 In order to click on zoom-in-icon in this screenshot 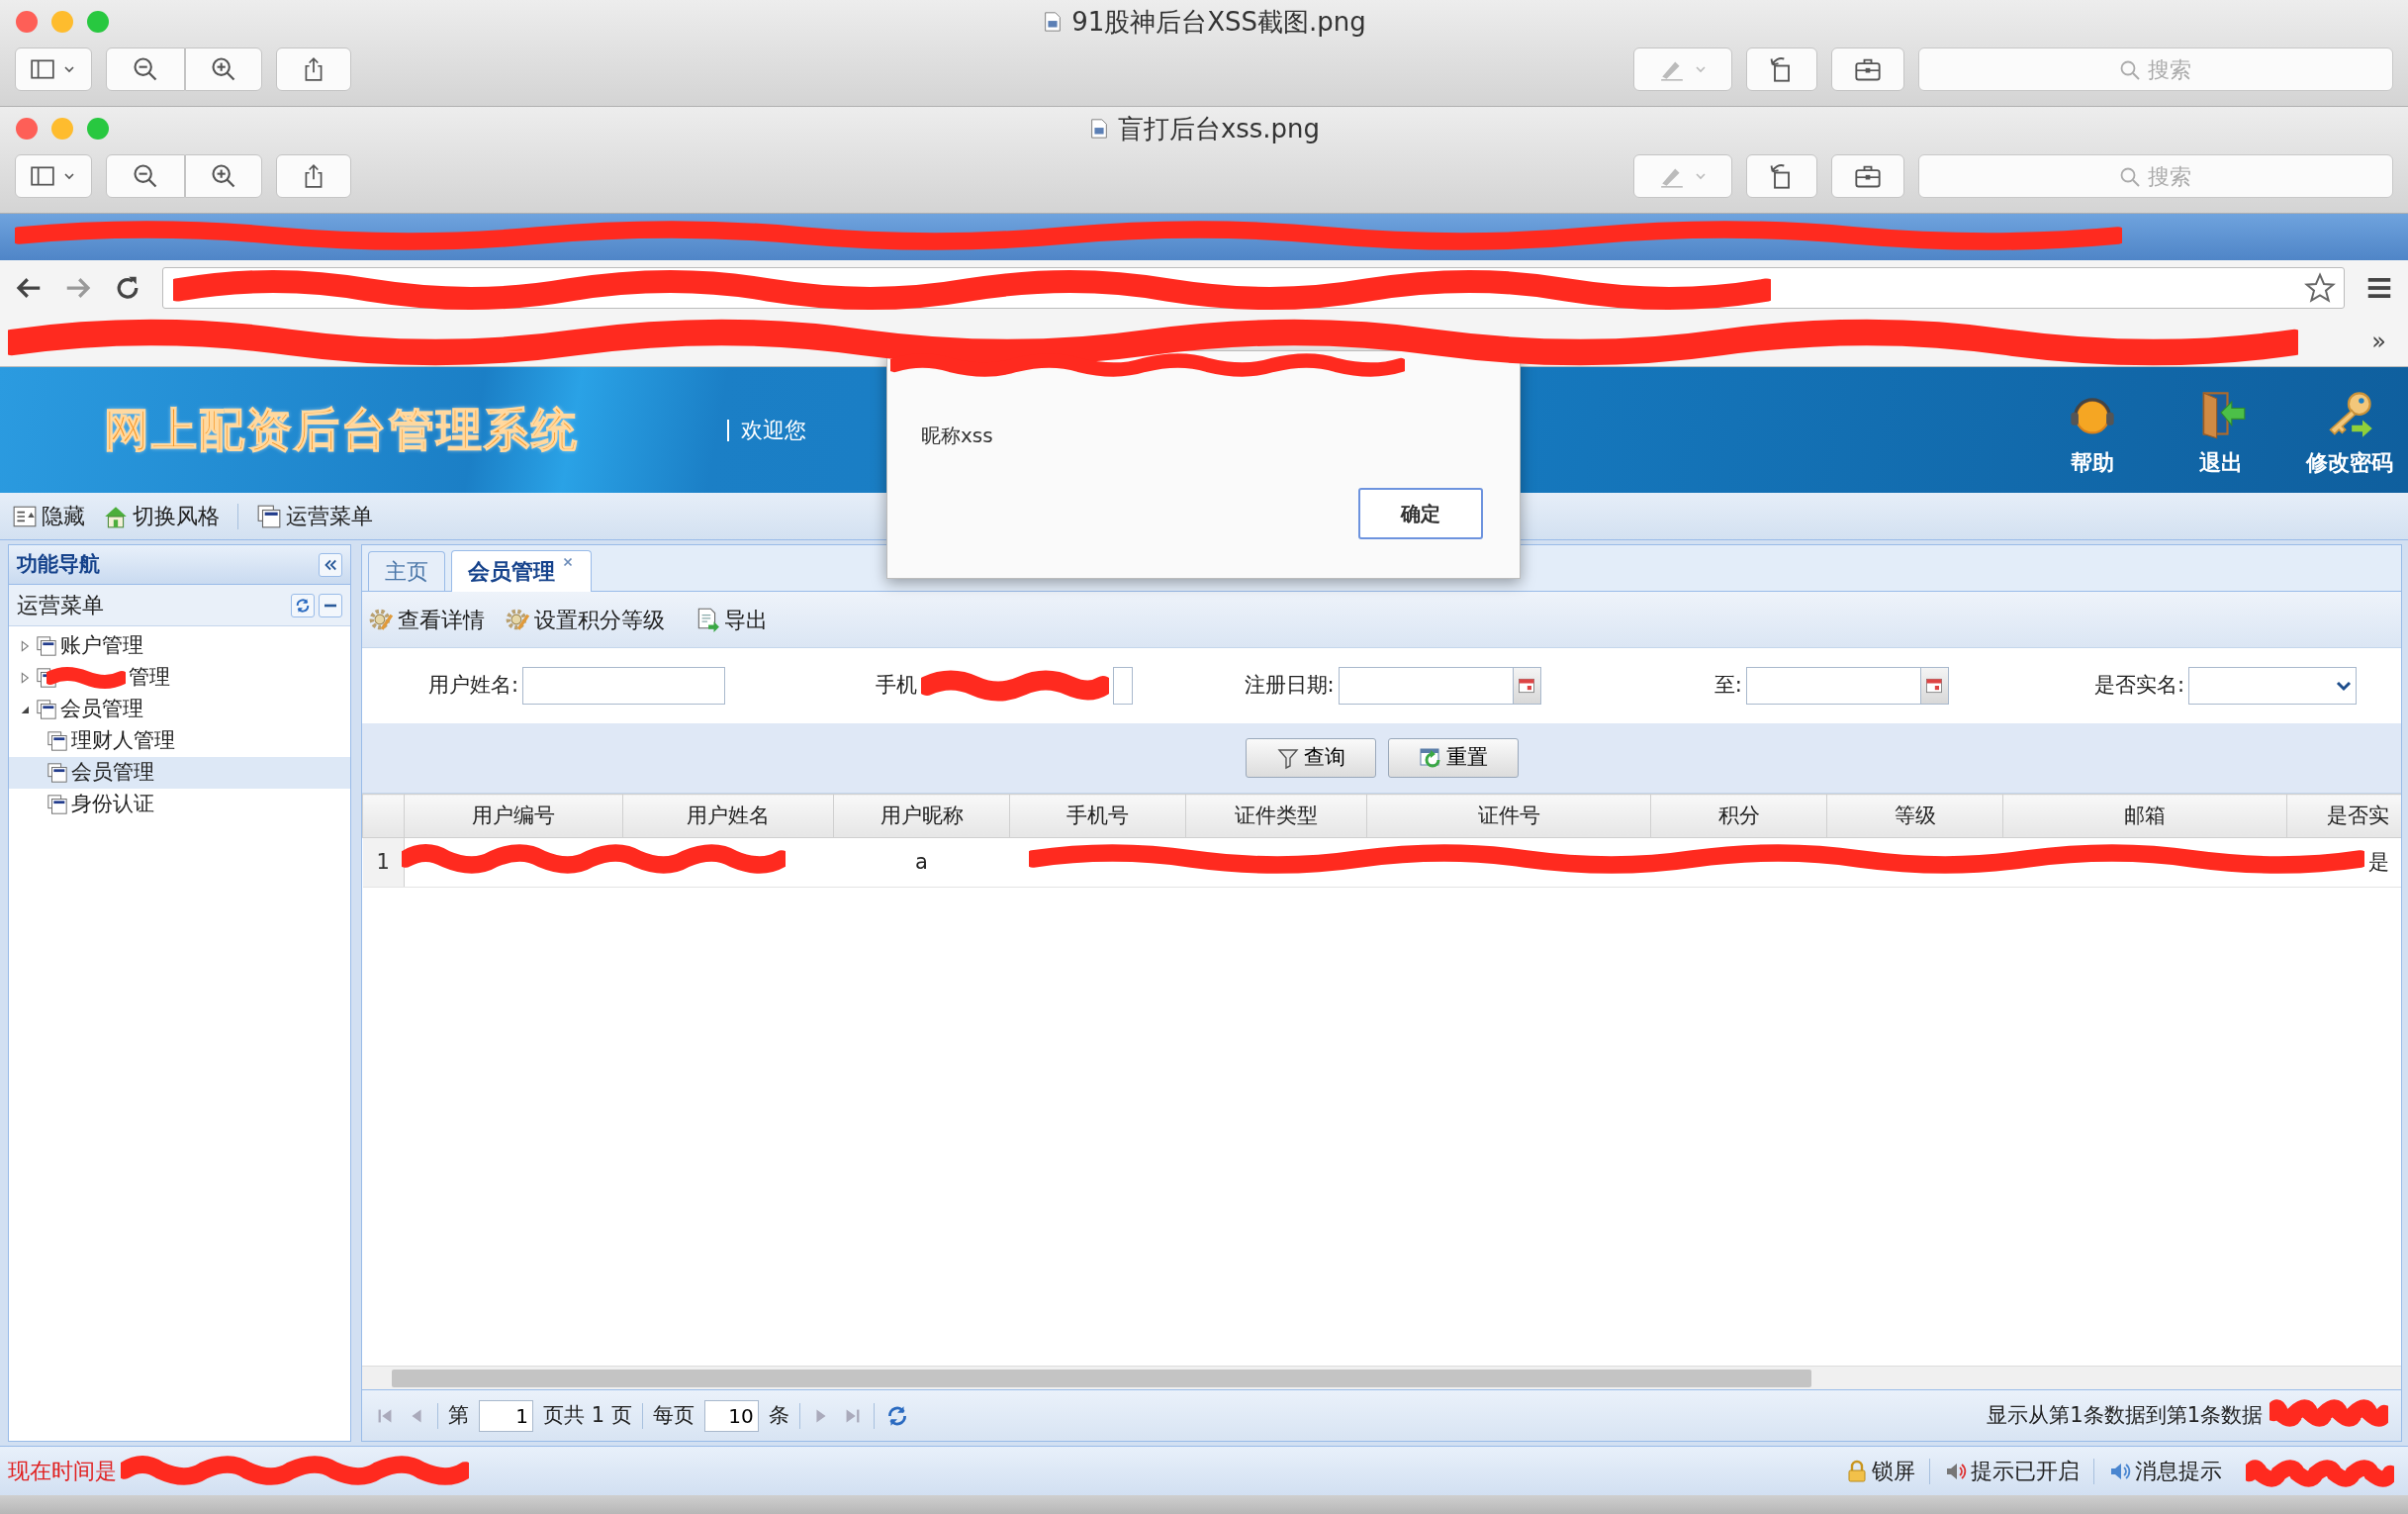, I will do `click(223, 69)`.